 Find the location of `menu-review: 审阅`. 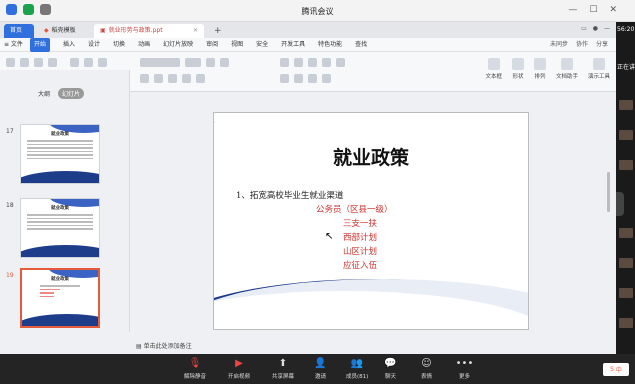

menu-review: 审阅 is located at coordinates (212, 45).